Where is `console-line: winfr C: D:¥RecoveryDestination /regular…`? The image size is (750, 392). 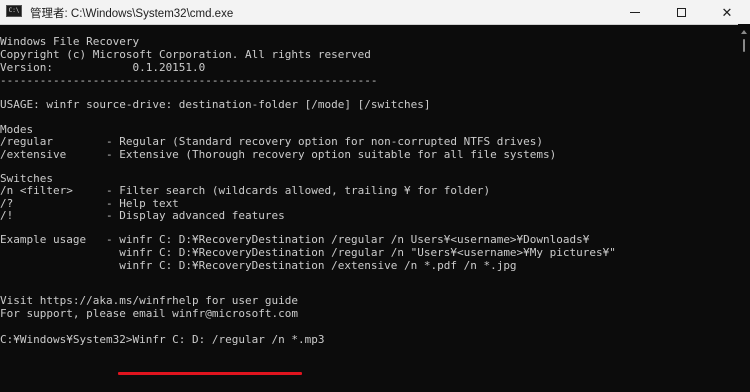 console-line: winfr C: D:¥RecoveryDestination /regular… is located at coordinates (308, 252).